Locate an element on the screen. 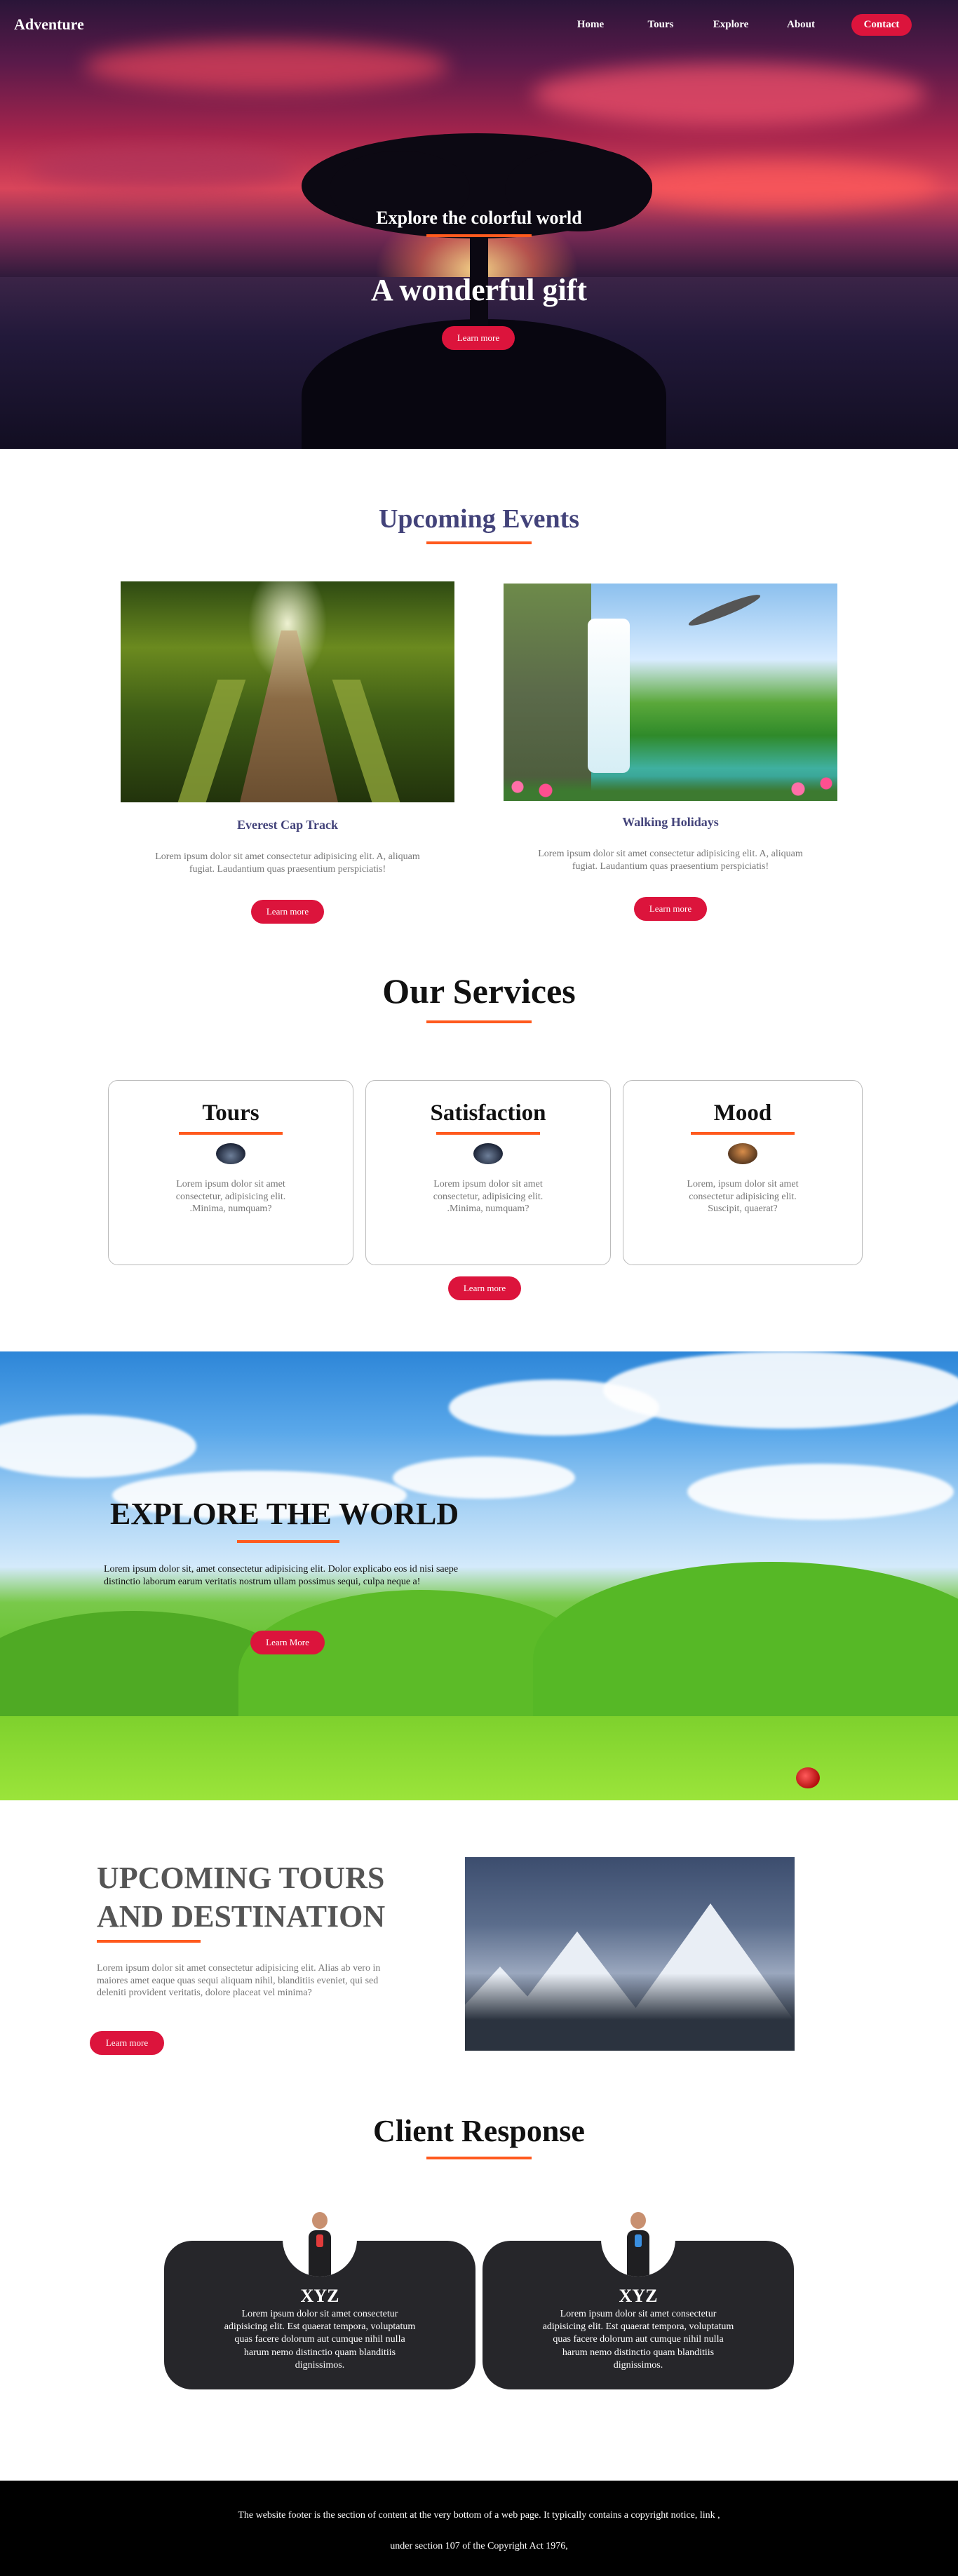 Image resolution: width=958 pixels, height=2576 pixels. wooden-bridge is located at coordinates (289, 716).